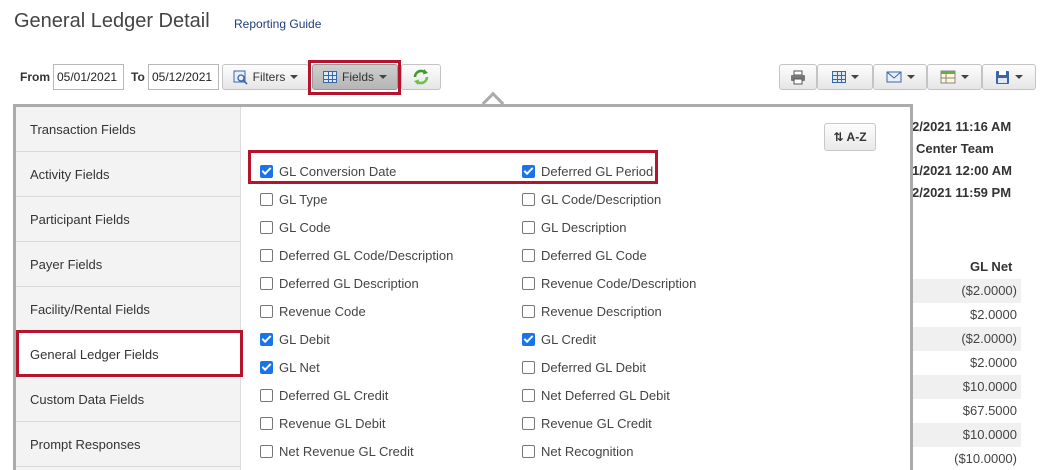 Image resolution: width=1044 pixels, height=470 pixels. Describe the element at coordinates (337, 451) in the screenshot. I see `field-option-net-revenue-gl-credit: Net Revenue GL Credit` at that location.